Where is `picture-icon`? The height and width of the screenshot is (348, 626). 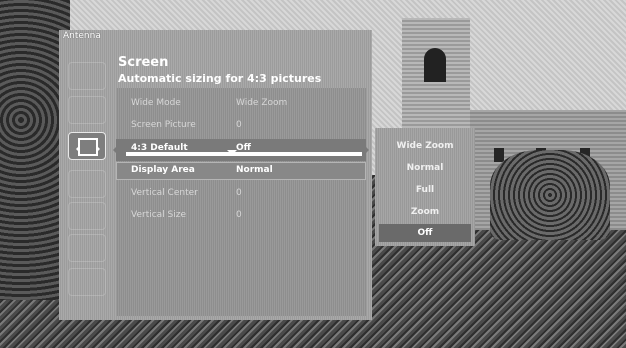
picture-icon is located at coordinates (87, 76).